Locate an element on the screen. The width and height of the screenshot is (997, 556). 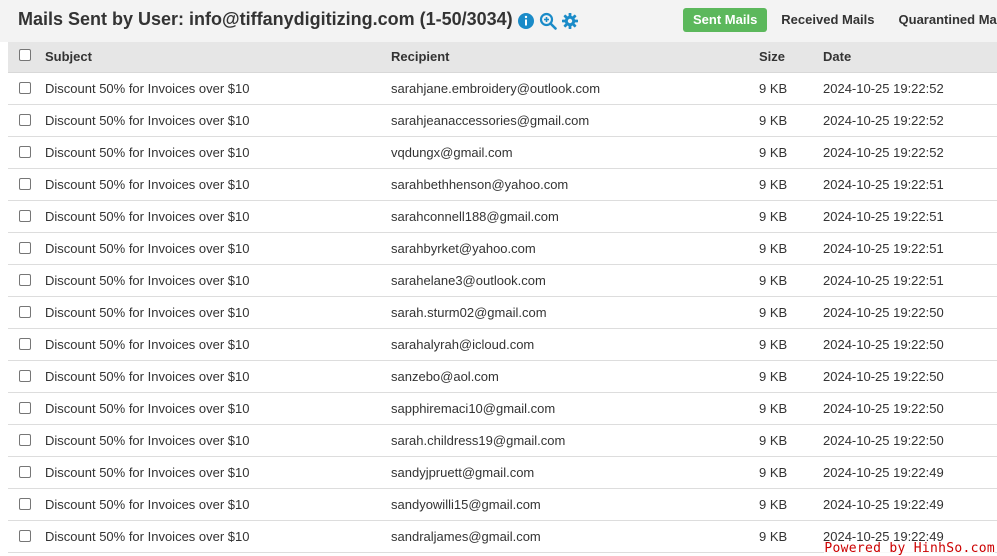
row-recipient: sandyowilli15@gmail.com is located at coordinates (466, 504).